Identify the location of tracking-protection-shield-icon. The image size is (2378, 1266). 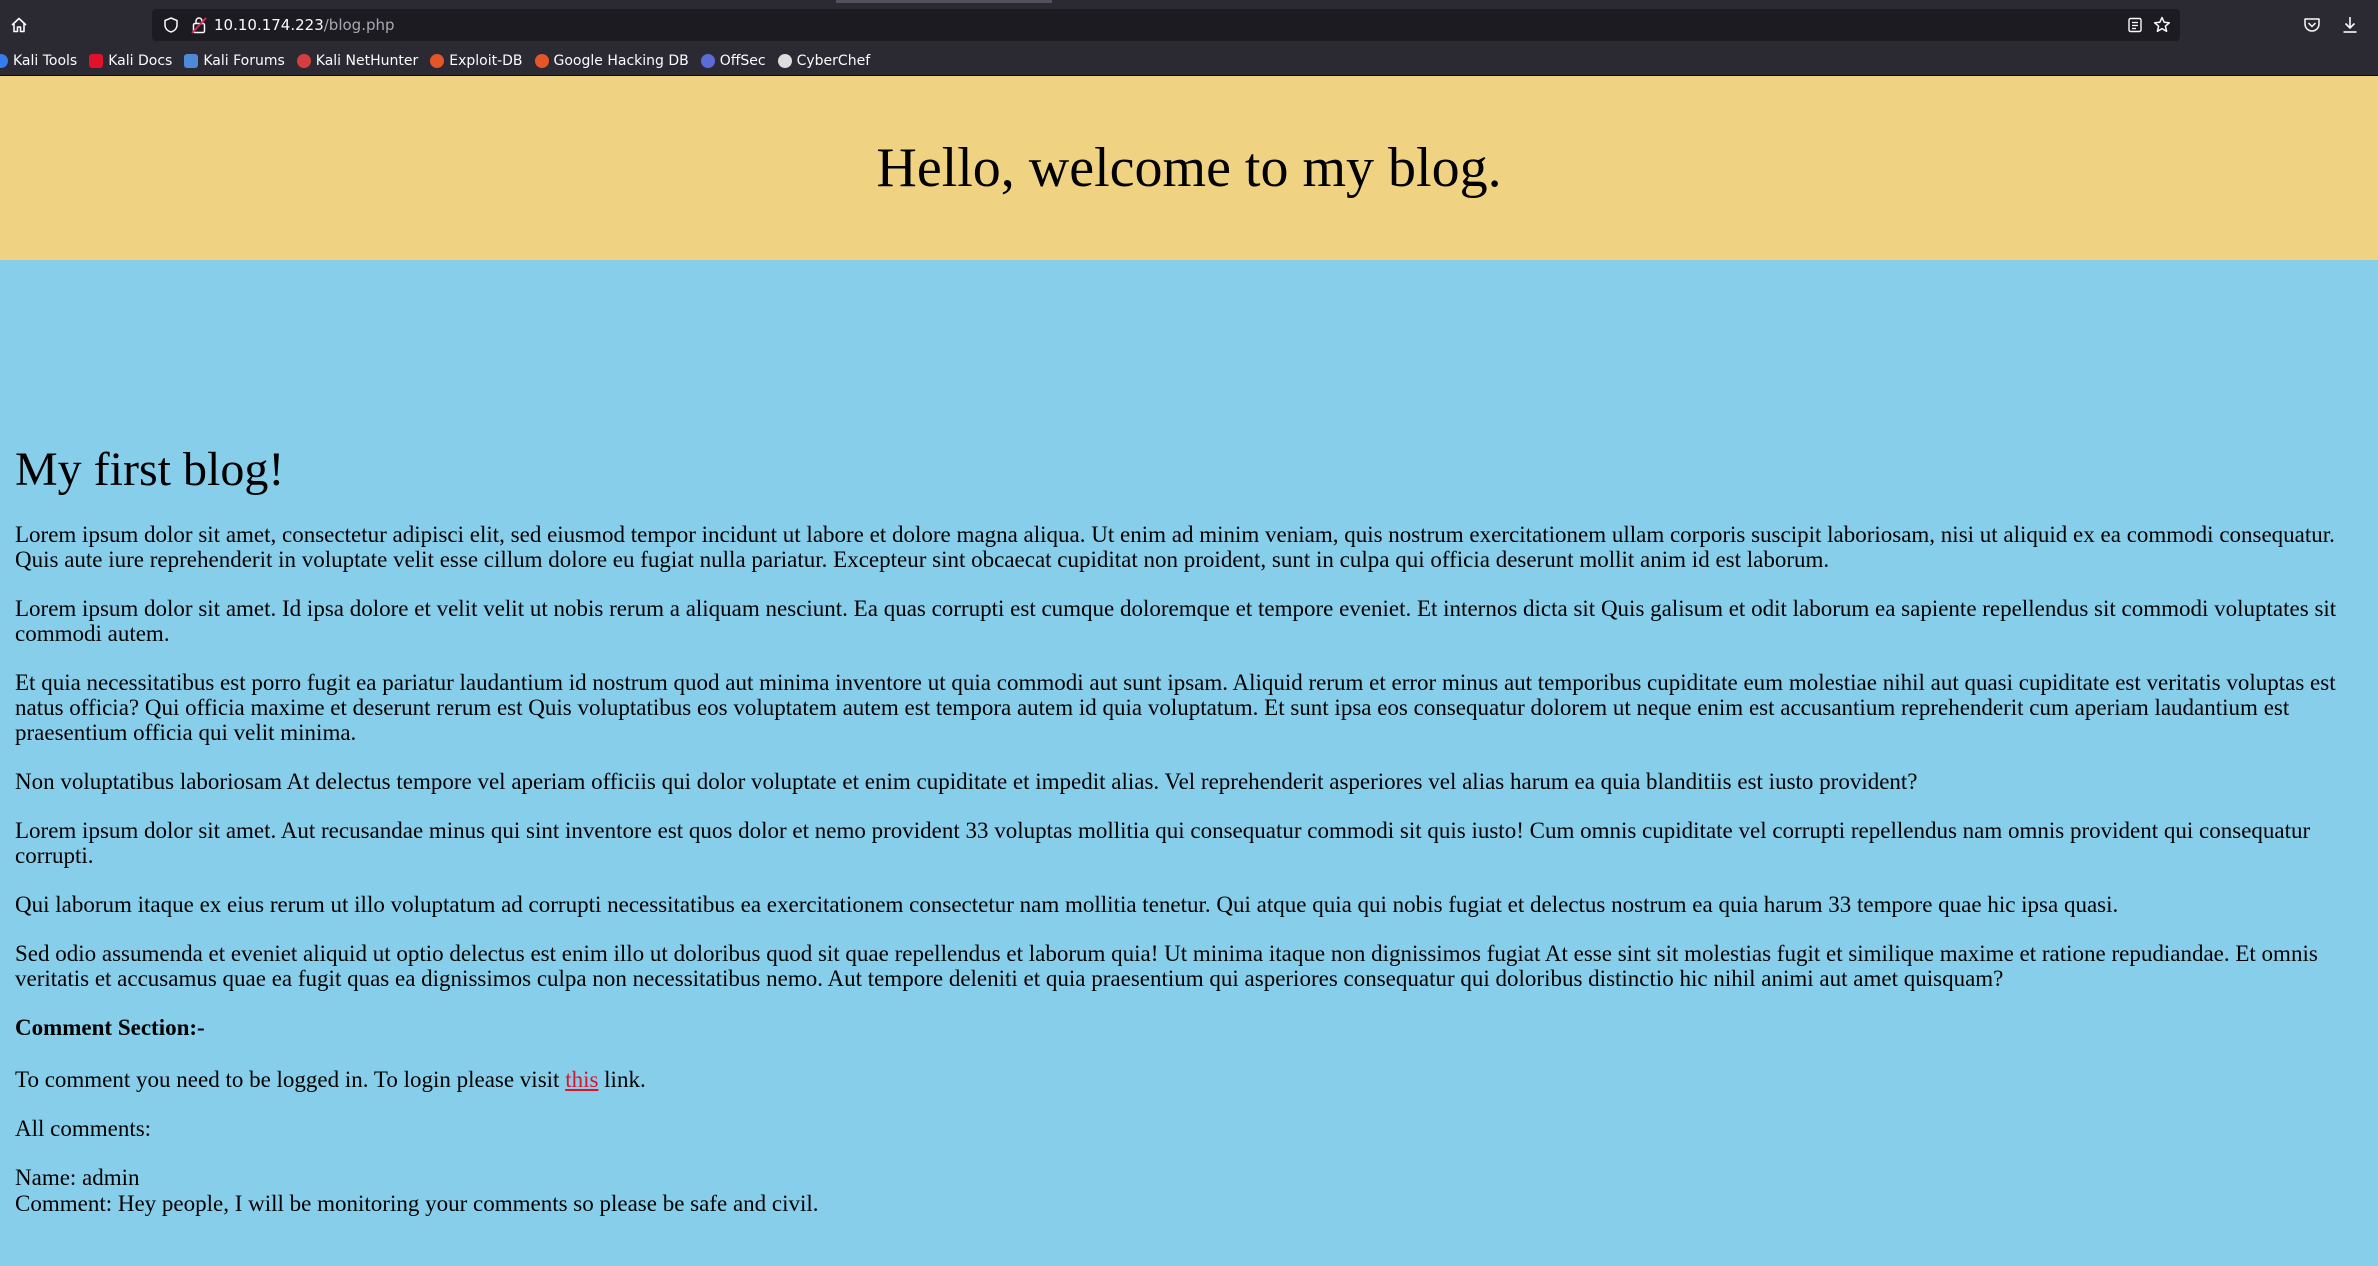
(171, 25).